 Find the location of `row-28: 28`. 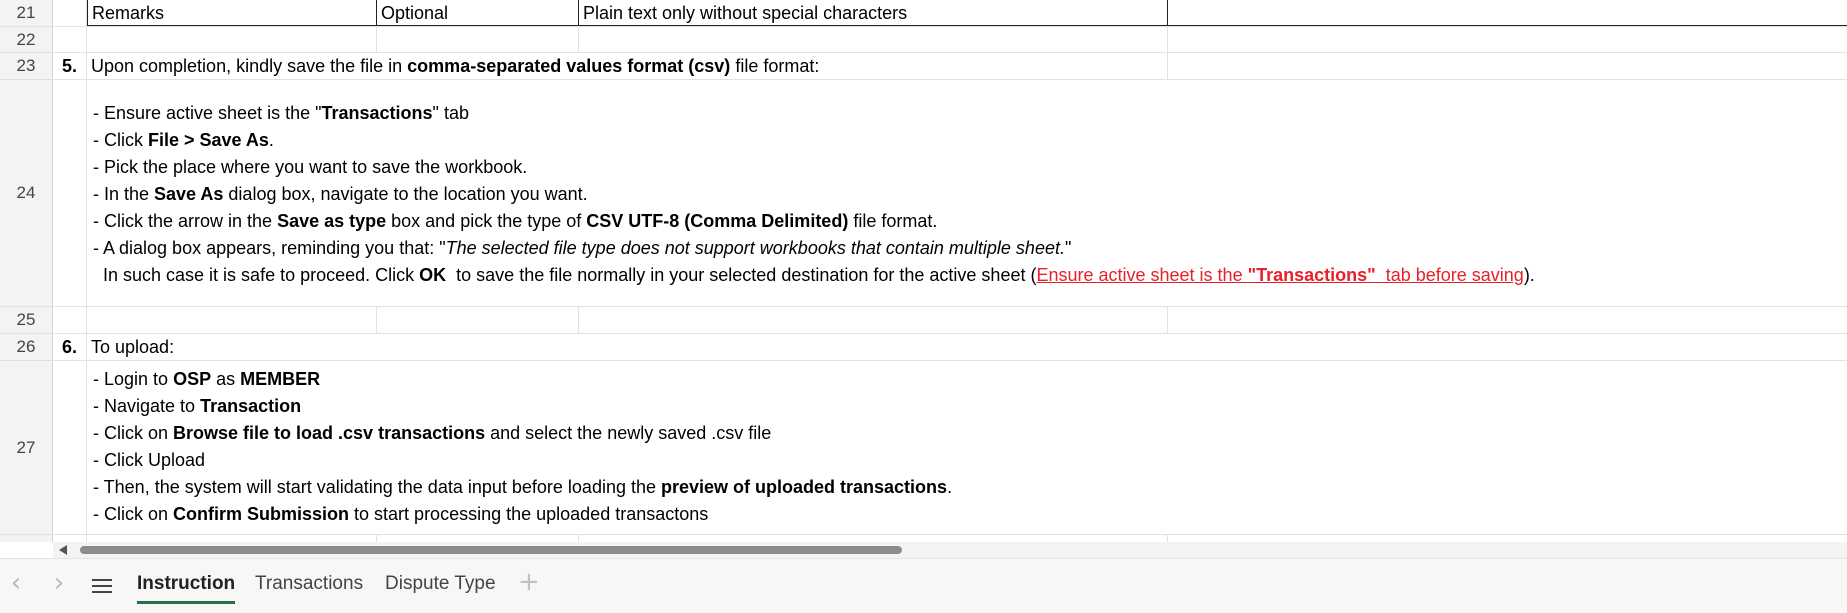

row-28: 28 is located at coordinates (923, 538).